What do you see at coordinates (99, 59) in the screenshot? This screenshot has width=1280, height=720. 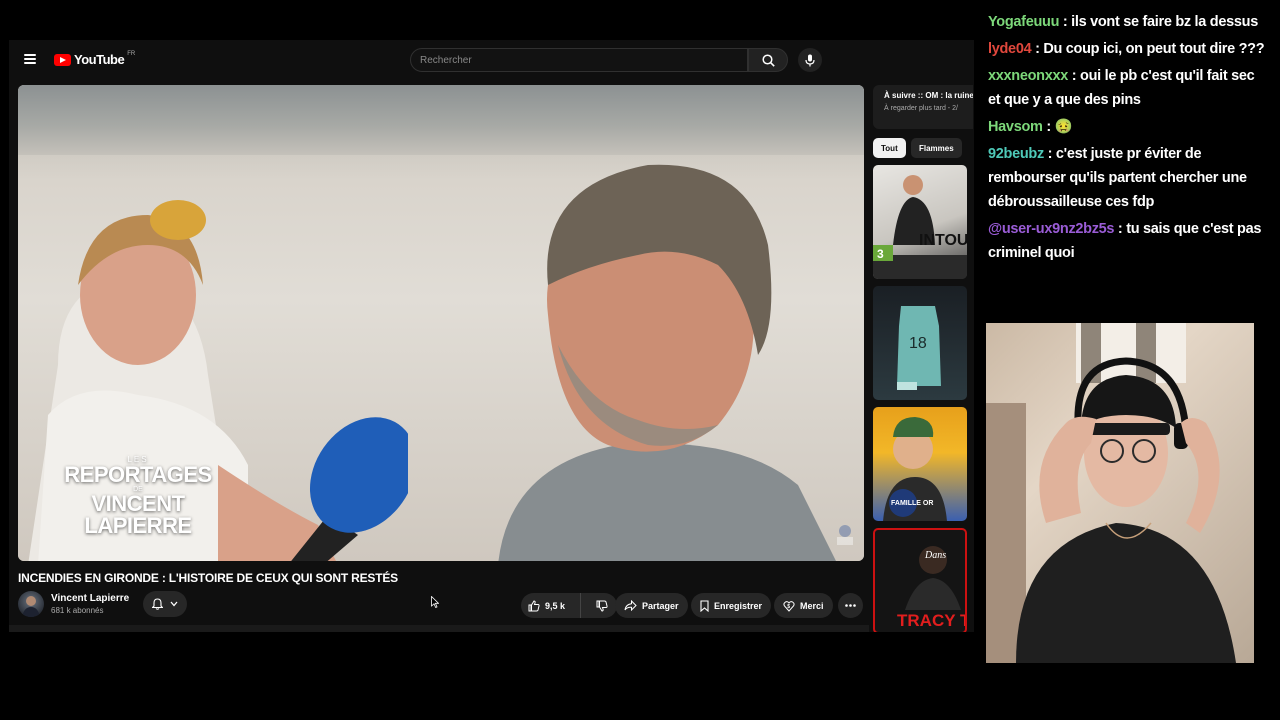 I see `logo-text: YouTube` at bounding box center [99, 59].